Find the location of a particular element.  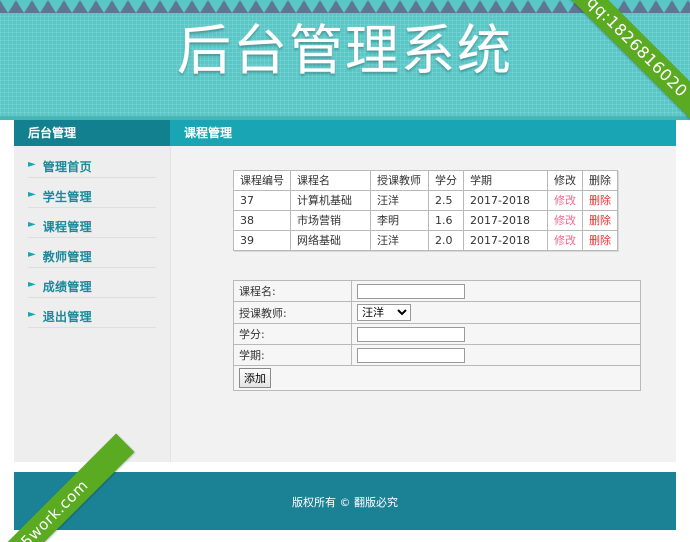

th-term: 学期 is located at coordinates (505, 180).